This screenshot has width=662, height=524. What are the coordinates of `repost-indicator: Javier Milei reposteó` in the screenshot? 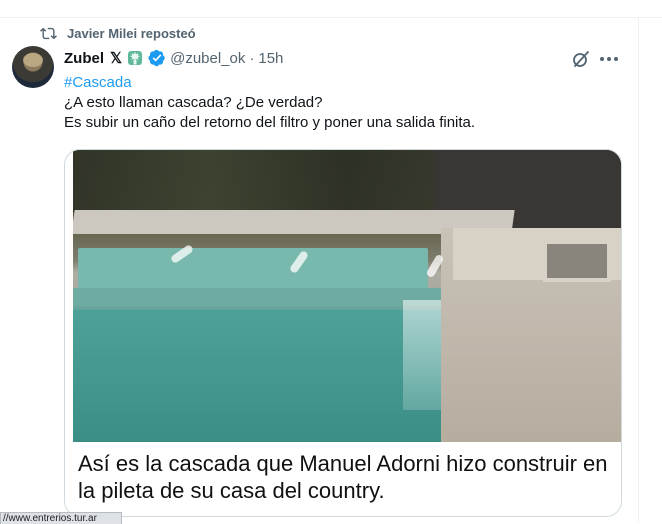 It's located at (118, 33).